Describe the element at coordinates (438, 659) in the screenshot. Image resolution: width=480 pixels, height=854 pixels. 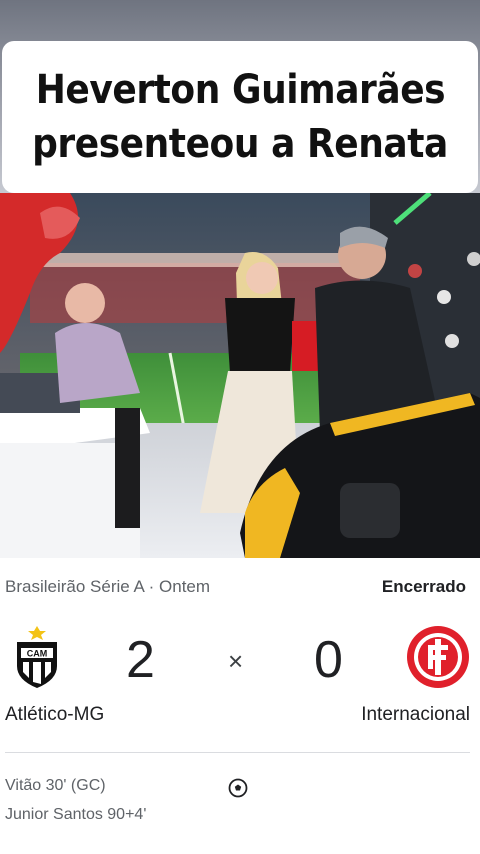
I see `internacional-crest-icon` at that location.